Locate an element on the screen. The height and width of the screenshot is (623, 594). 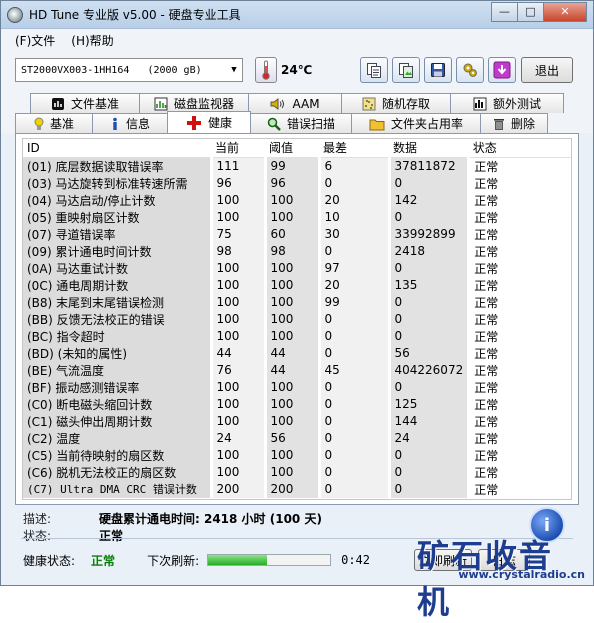
tab-benchmark: 基准 is located at coordinates (54, 123).